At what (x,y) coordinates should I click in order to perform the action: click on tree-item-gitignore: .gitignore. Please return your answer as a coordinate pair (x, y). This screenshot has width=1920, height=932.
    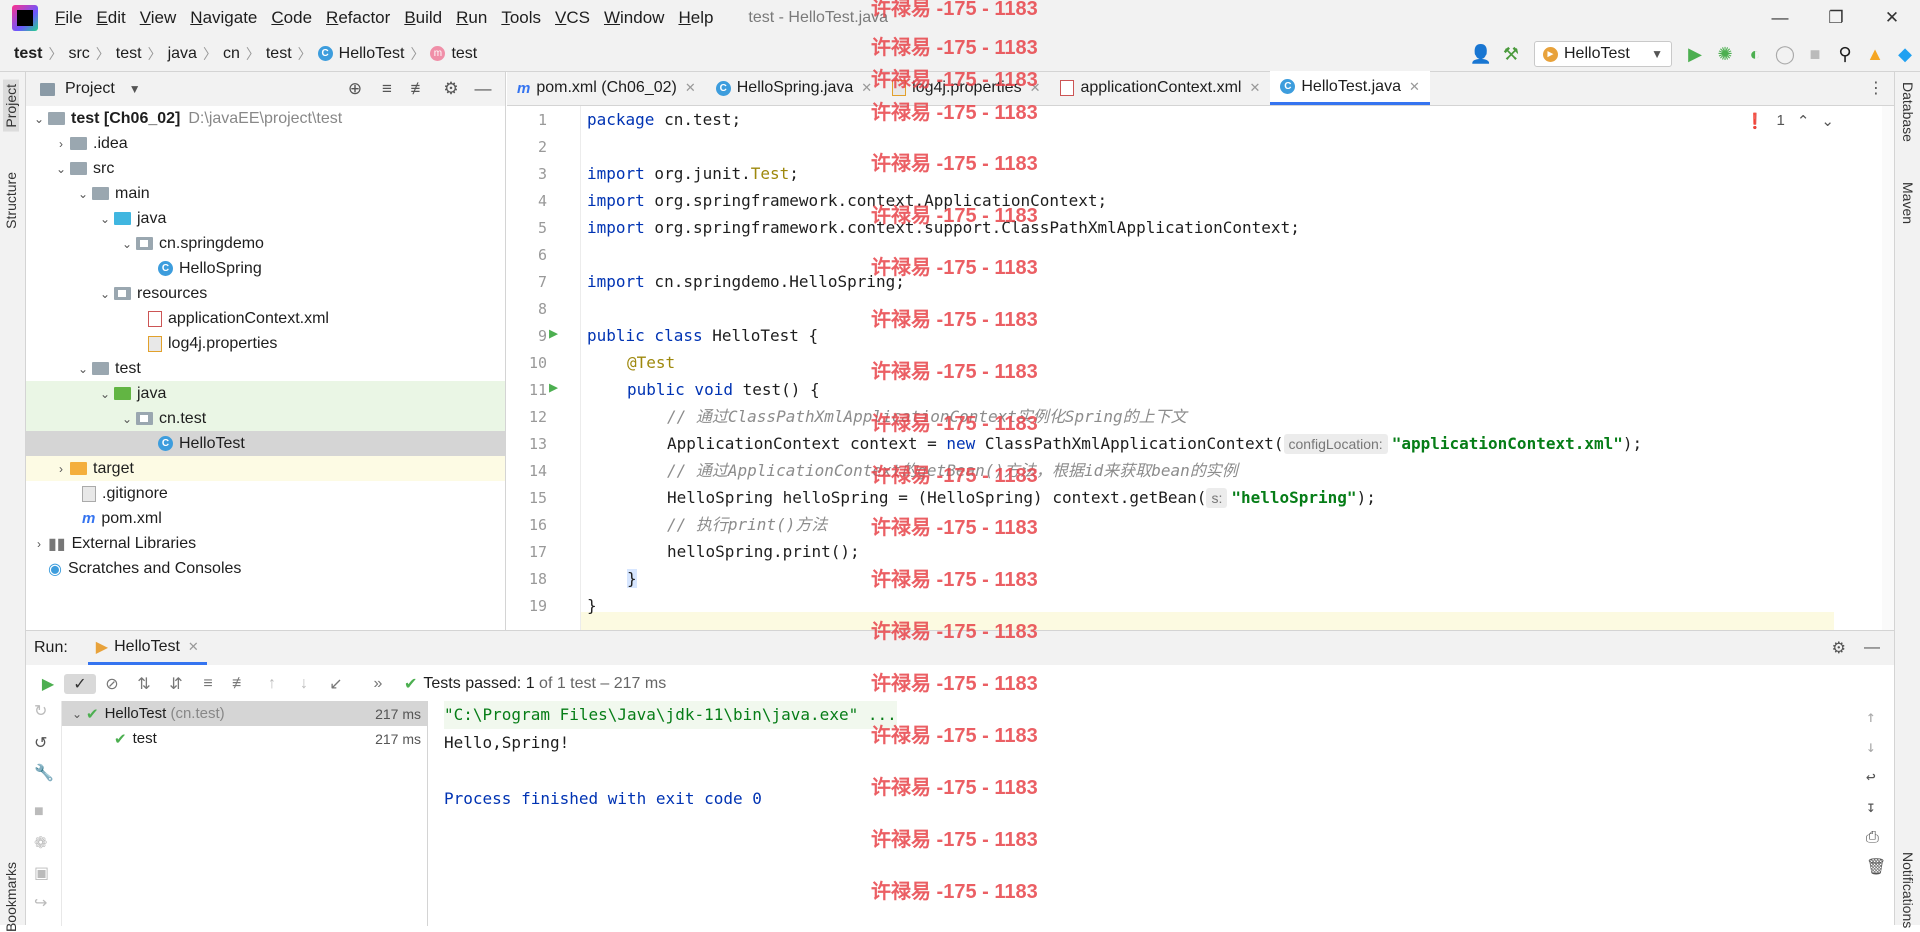
    Looking at the image, I should click on (265, 493).